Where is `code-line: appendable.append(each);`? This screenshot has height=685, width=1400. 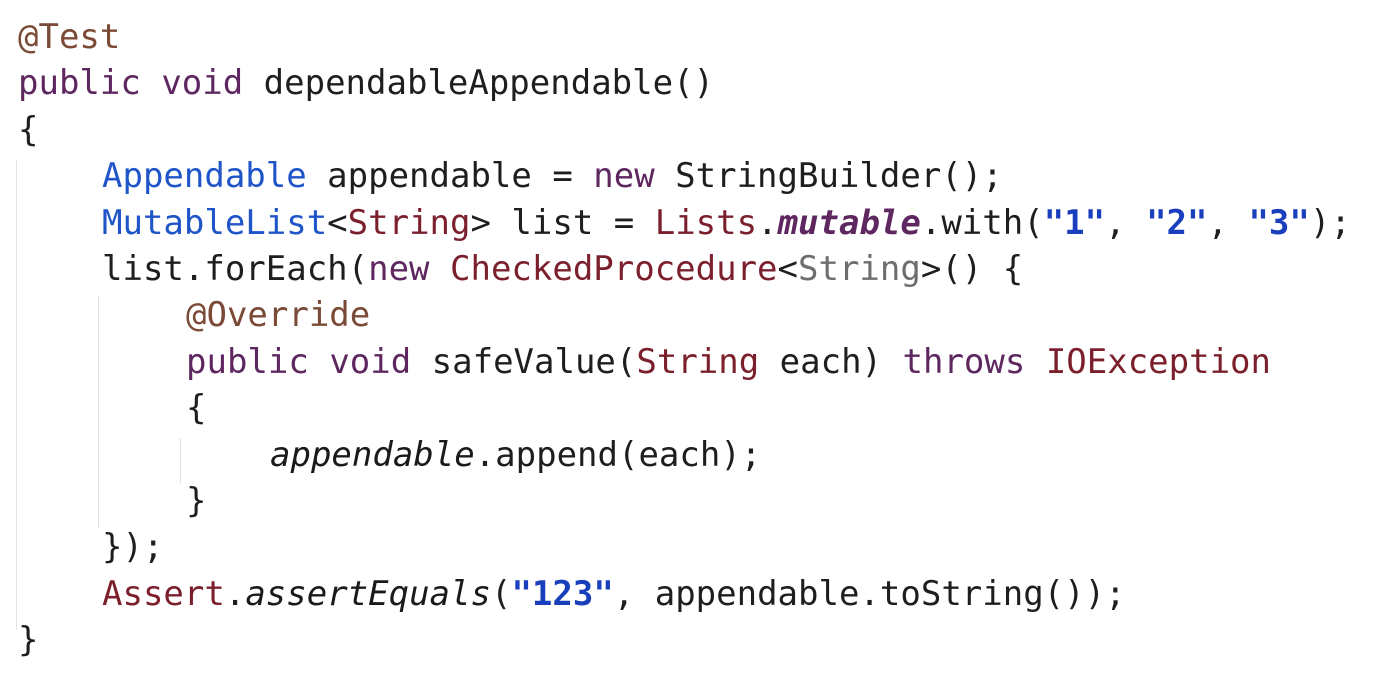
code-line: appendable.append(each); is located at coordinates (515, 455).